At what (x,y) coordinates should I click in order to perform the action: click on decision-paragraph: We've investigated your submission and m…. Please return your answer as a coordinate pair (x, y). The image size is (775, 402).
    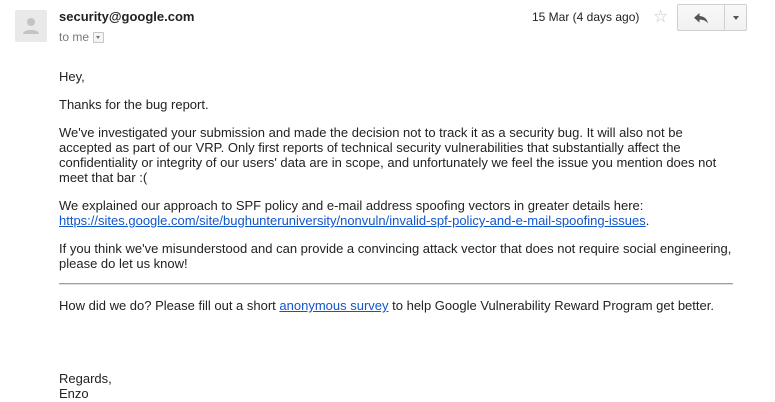
    Looking at the image, I should click on (388, 155).